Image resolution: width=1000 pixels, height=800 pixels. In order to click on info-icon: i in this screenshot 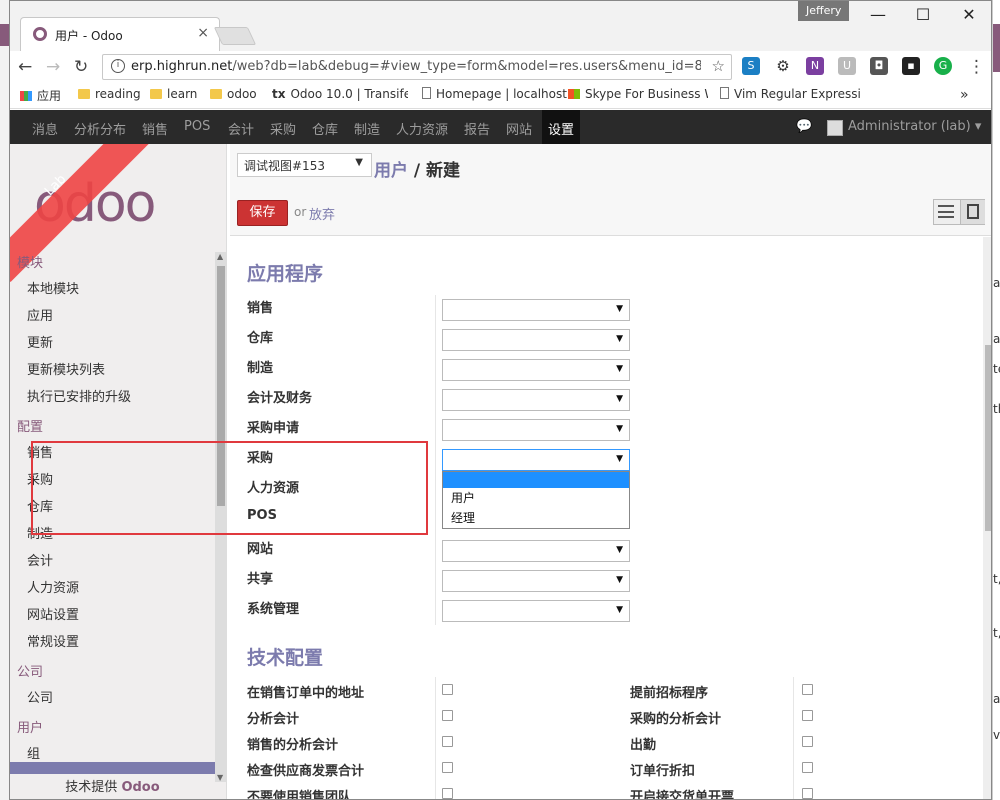, I will do `click(118, 66)`.